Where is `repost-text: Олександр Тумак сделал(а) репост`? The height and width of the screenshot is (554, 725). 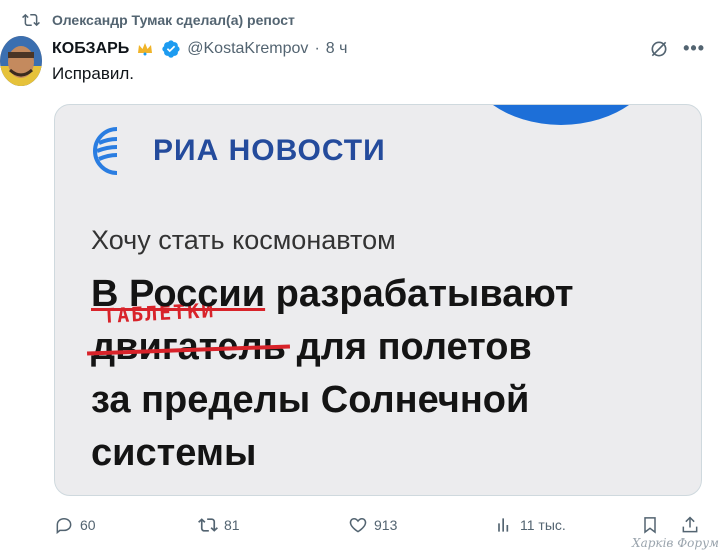
repost-text: Олександр Тумак сделал(а) репост is located at coordinates (173, 20).